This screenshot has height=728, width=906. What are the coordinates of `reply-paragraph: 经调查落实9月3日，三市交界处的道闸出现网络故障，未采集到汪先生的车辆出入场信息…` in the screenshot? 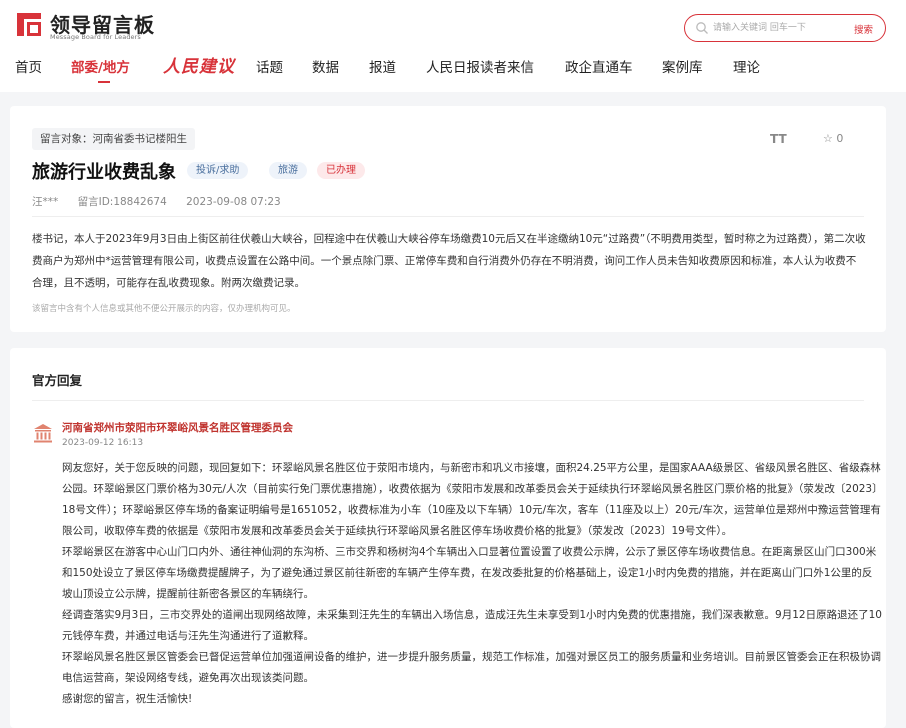 It's located at (472, 625).